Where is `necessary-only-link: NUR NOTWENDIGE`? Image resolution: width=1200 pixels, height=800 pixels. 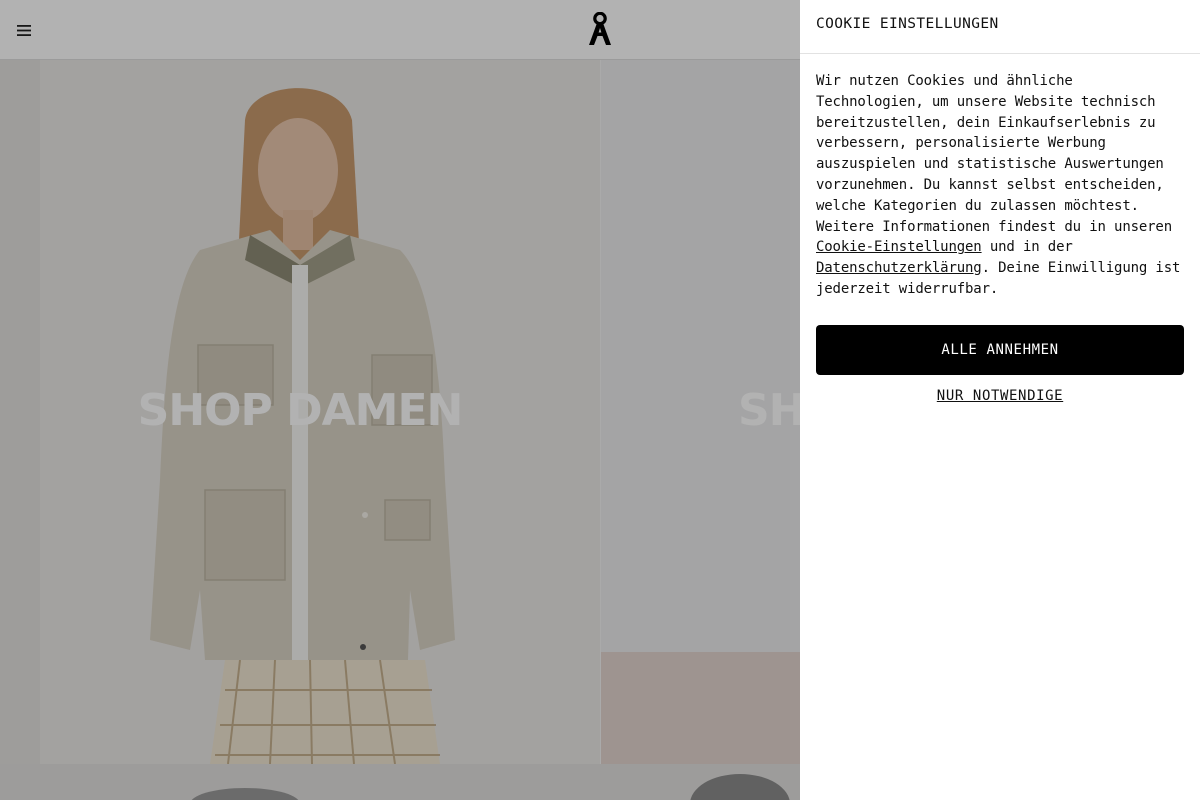
necessary-only-link: NUR NOTWENDIGE is located at coordinates (1000, 396).